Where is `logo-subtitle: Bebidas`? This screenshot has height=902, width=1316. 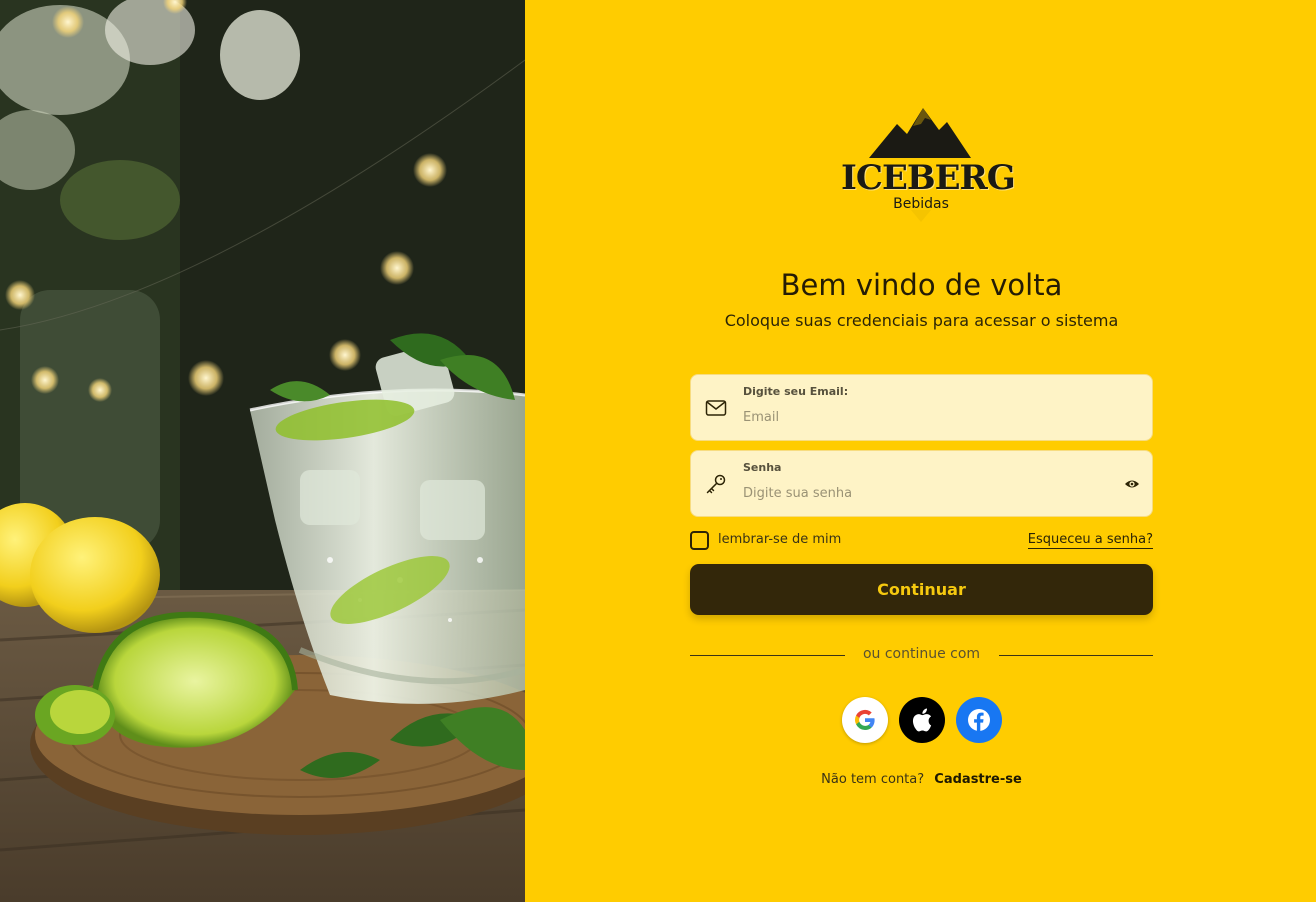
logo-subtitle: Bebidas is located at coordinates (921, 204).